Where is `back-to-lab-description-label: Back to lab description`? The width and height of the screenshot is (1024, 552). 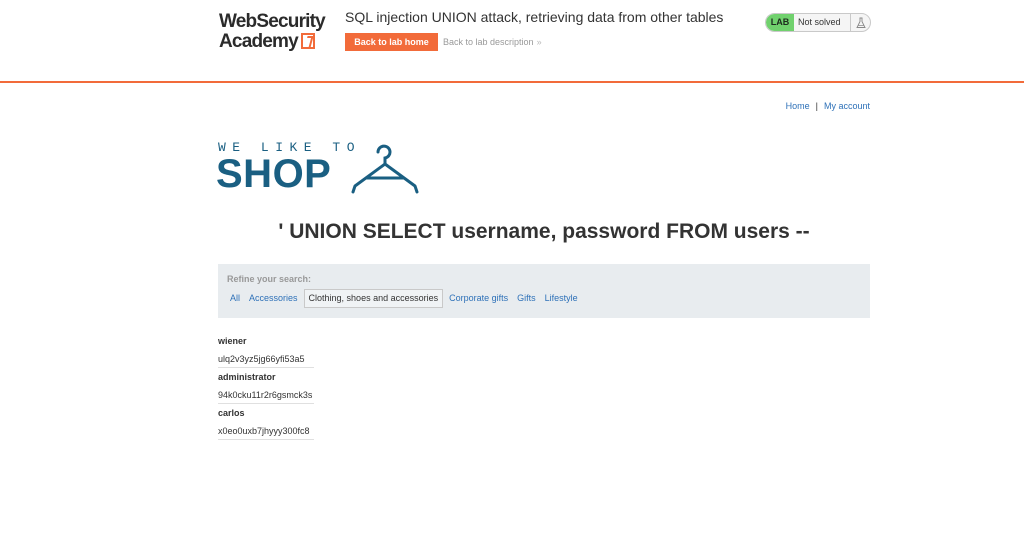
back-to-lab-description-label: Back to lab description is located at coordinates (488, 42).